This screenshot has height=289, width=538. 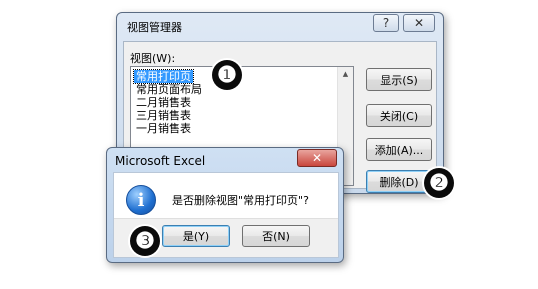 What do you see at coordinates (141, 200) in the screenshot?
I see `info-icon: i` at bounding box center [141, 200].